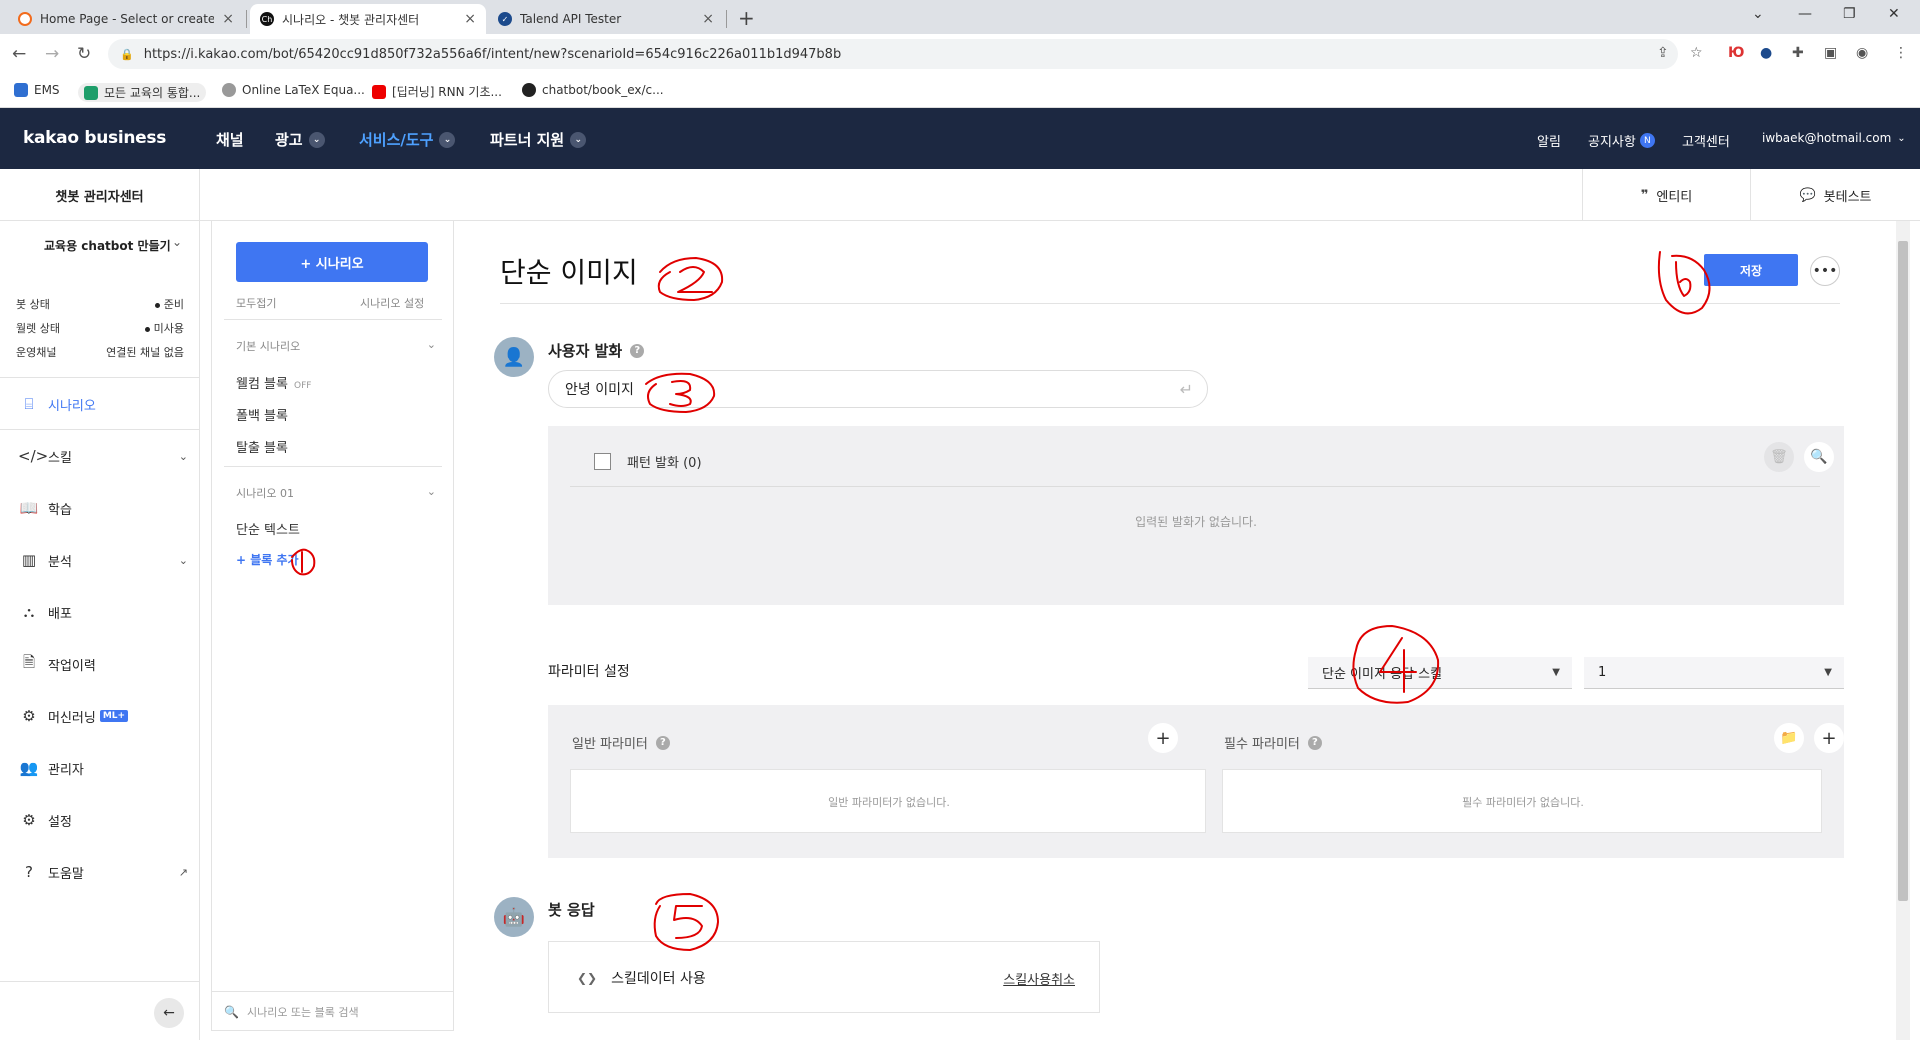  I want to click on scenario-group-header: 시나리오 01 ⌄, so click(336, 493).